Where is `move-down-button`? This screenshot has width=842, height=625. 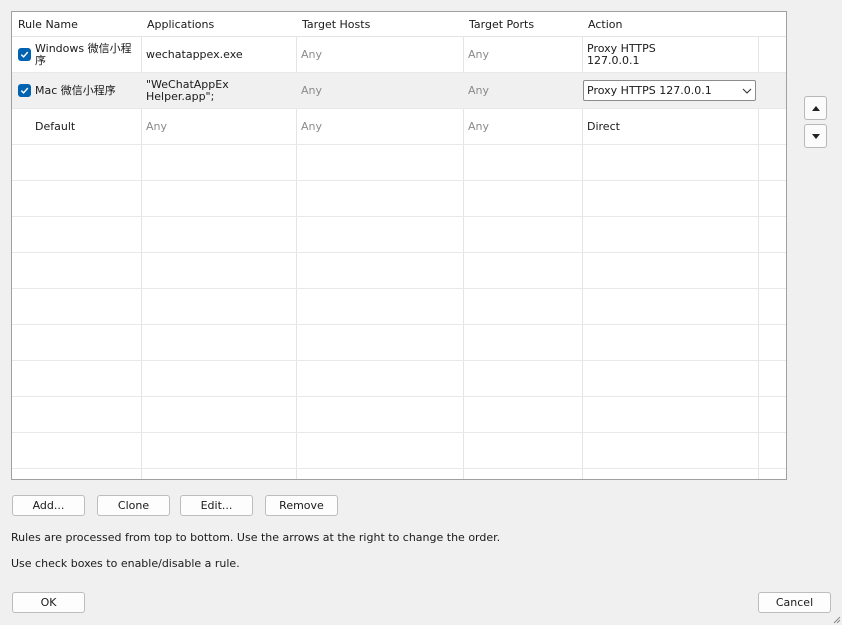 move-down-button is located at coordinates (815, 136).